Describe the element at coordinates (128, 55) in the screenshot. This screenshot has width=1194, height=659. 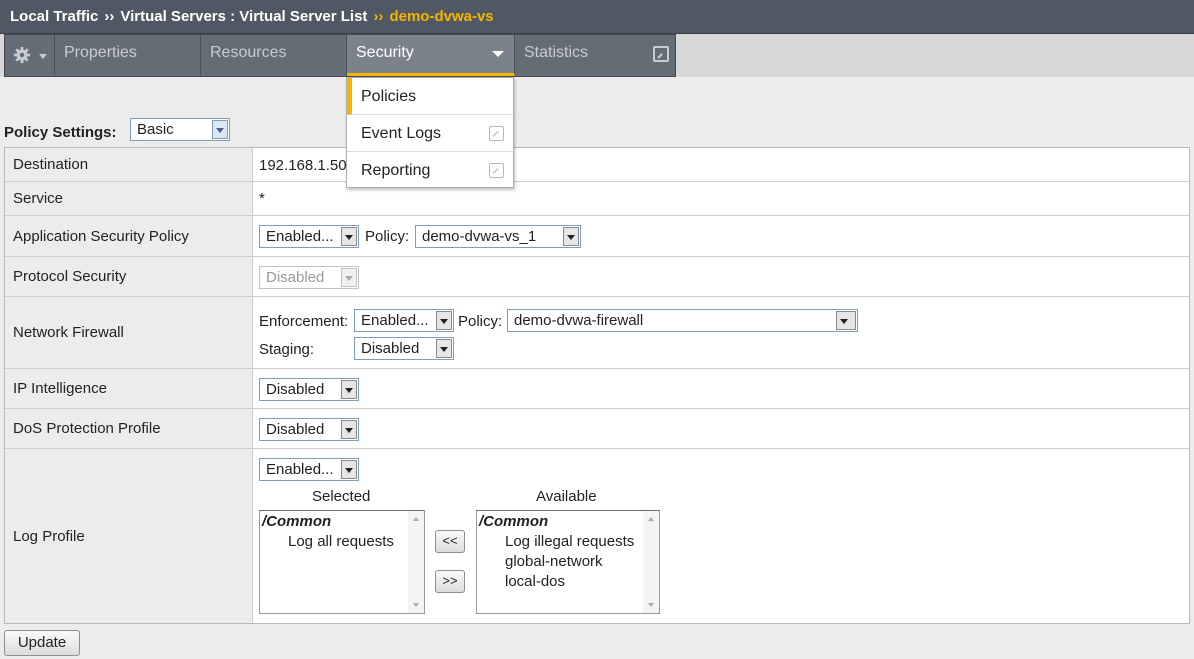
I see `tab-properties: Properties` at that location.